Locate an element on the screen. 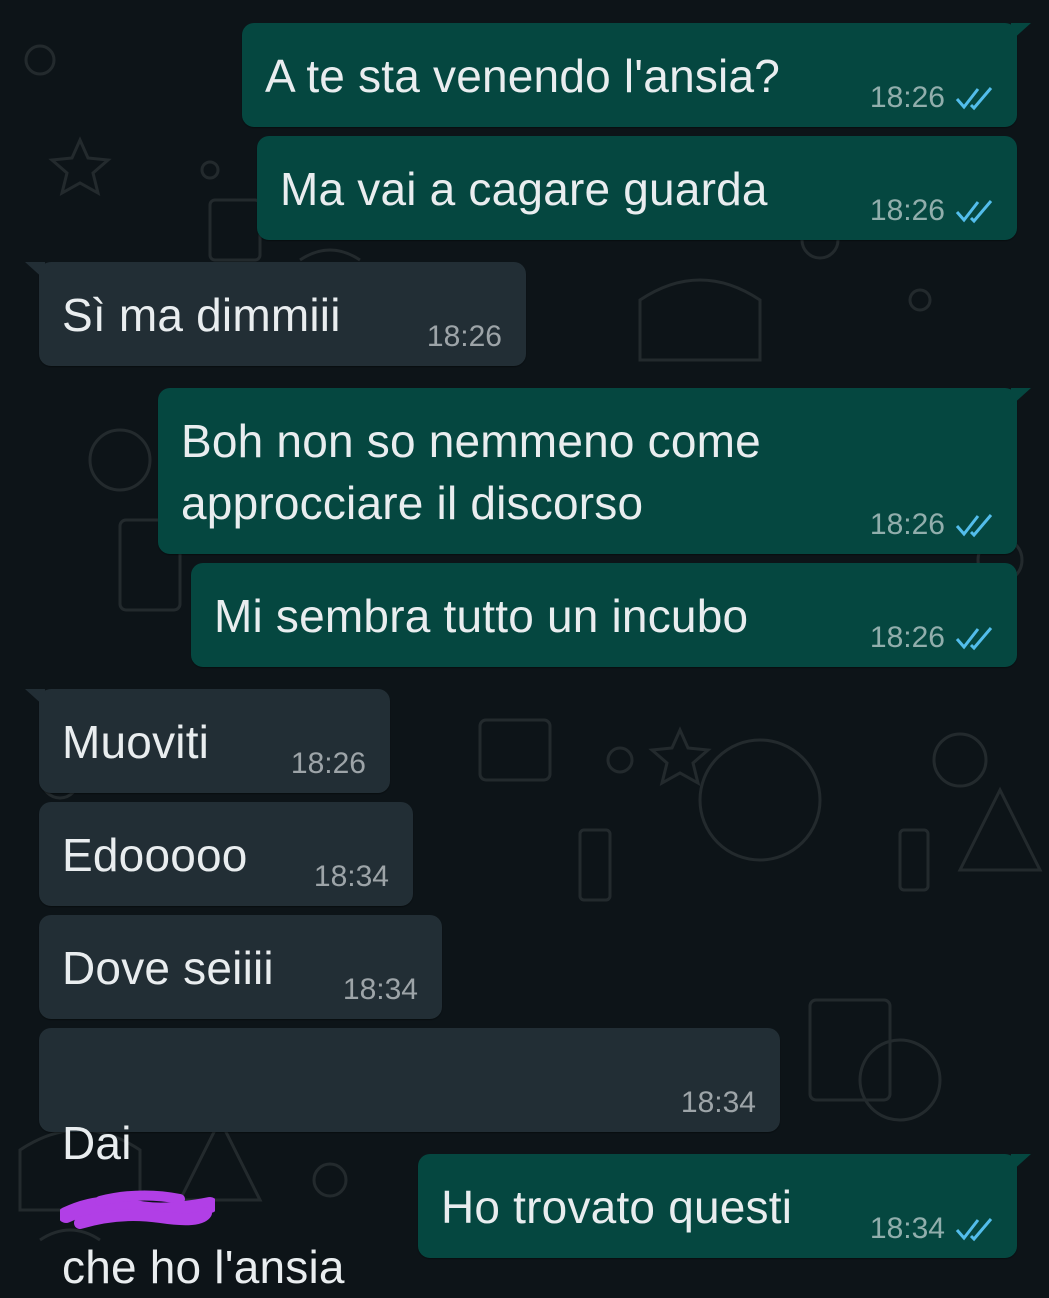  outgoing-message: Mi sembra tutto un incubo 18:26 is located at coordinates (604, 615).